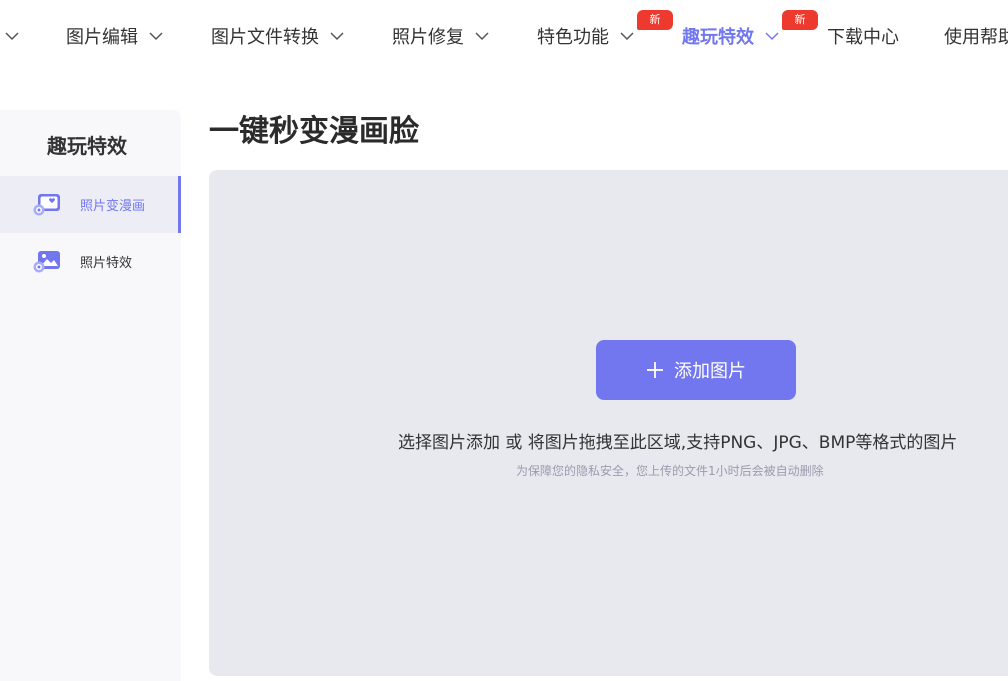  What do you see at coordinates (678, 443) in the screenshot?
I see `upload-hint: 选择图片添加 或 将图片拖拽至此区域,支持PNG、JPG、BMP等格式的图片` at bounding box center [678, 443].